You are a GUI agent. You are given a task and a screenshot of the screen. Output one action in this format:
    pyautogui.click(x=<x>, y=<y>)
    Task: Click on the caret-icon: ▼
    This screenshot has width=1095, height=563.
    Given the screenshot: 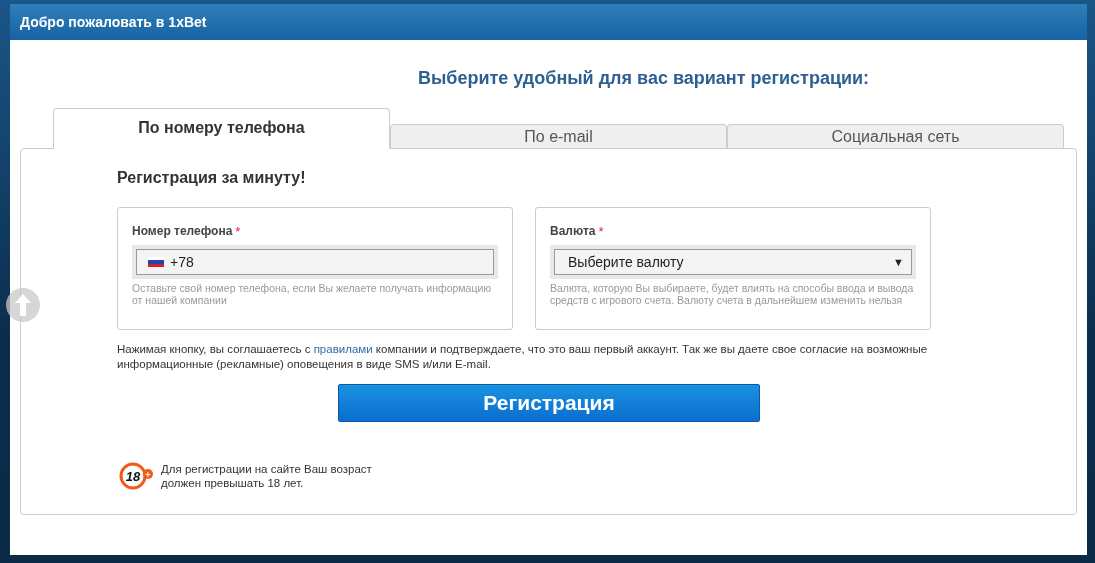 What is the action you would take?
    pyautogui.click(x=898, y=262)
    